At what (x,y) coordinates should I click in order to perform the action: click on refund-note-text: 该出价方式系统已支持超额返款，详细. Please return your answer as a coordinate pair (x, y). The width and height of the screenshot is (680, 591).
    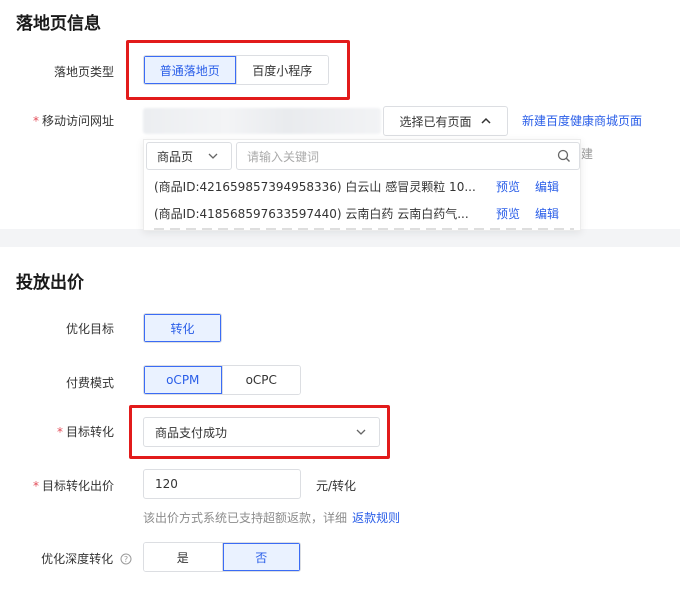
    Looking at the image, I should click on (245, 518).